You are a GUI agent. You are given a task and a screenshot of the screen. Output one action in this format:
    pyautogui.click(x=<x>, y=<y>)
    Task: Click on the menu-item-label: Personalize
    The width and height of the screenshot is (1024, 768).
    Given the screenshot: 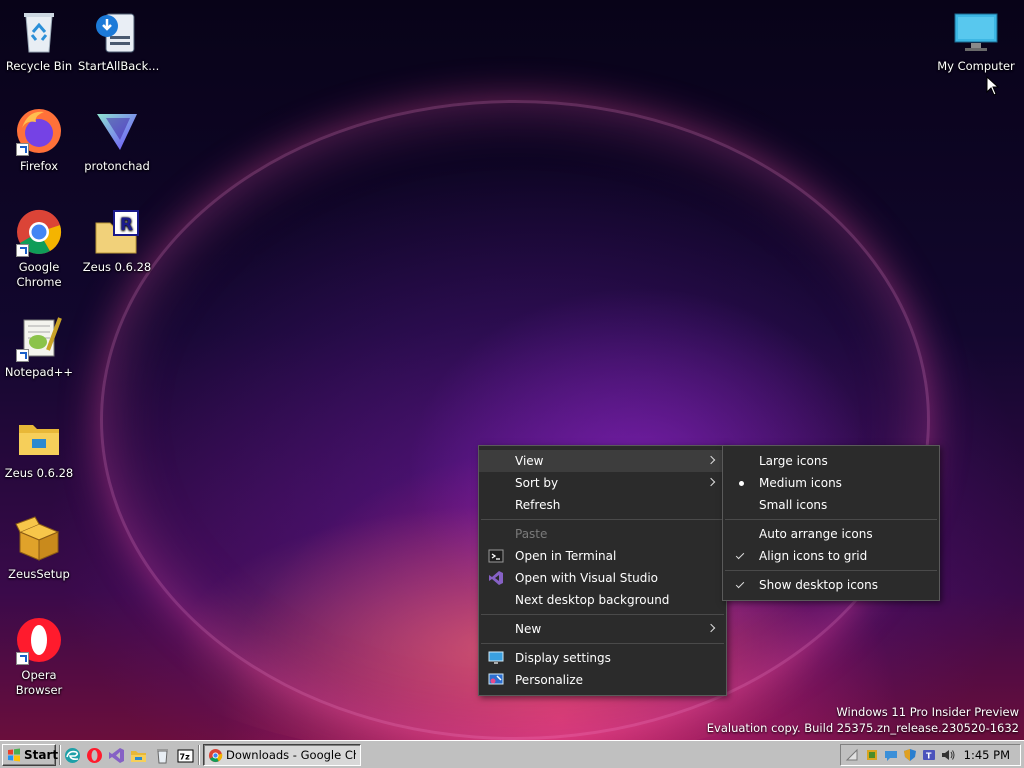 What is the action you would take?
    pyautogui.click(x=549, y=680)
    